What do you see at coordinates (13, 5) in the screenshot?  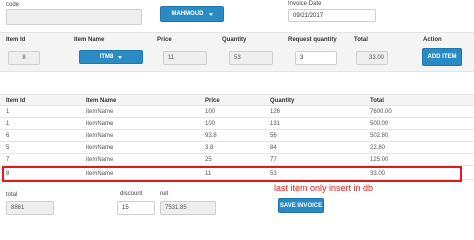 I see `code-label: code` at bounding box center [13, 5].